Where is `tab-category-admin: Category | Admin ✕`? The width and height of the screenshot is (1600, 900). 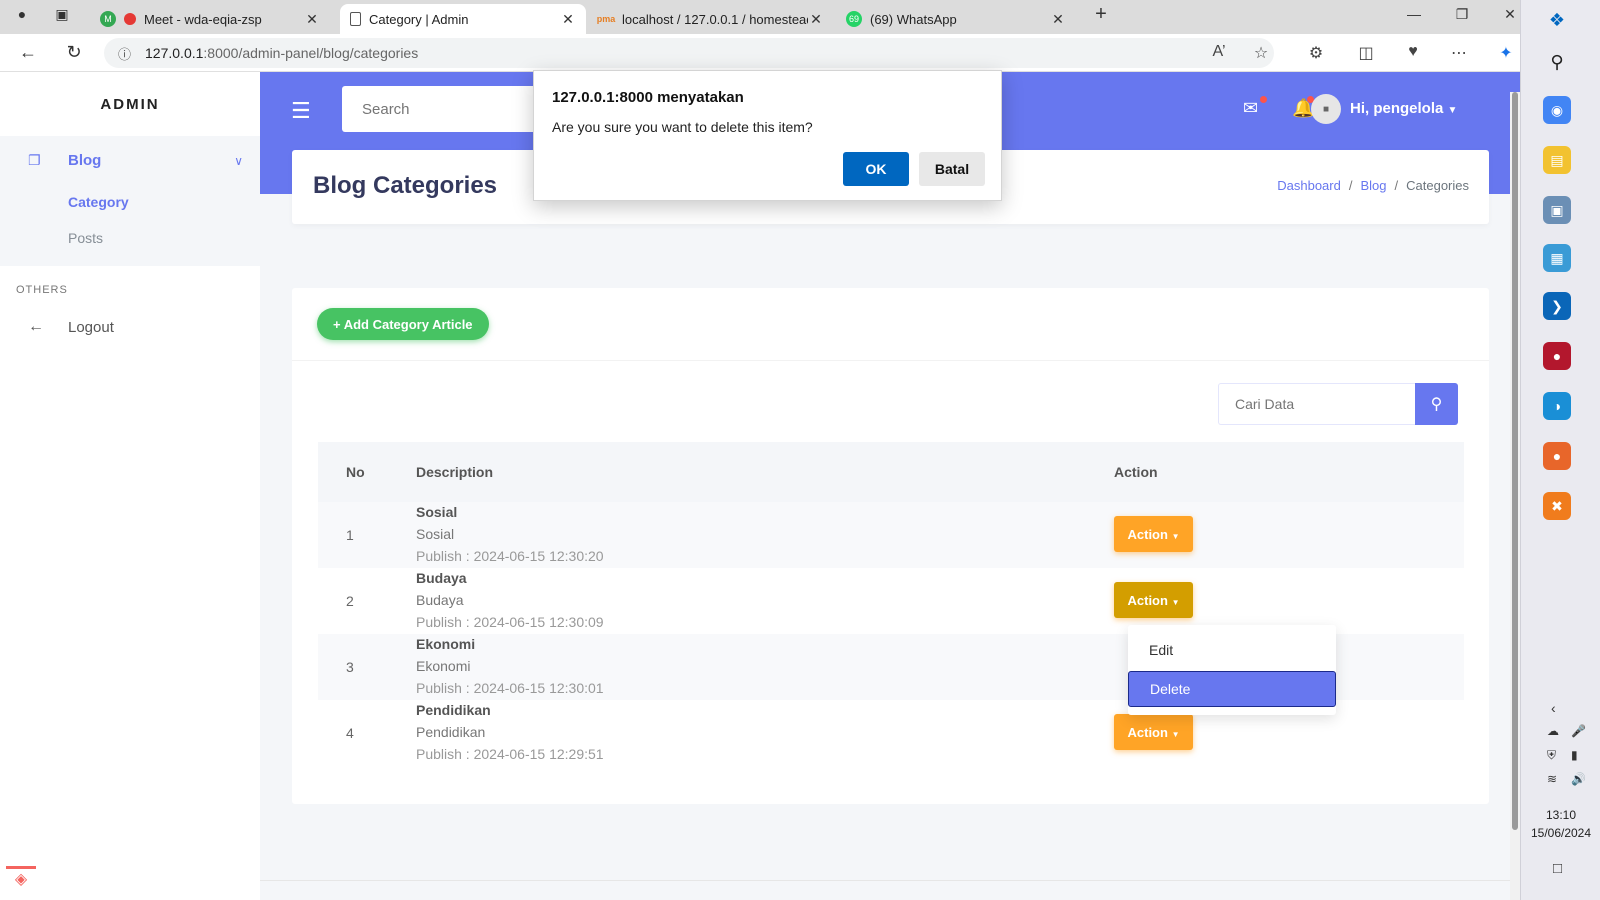 tab-category-admin: Category | Admin ✕ is located at coordinates (463, 19).